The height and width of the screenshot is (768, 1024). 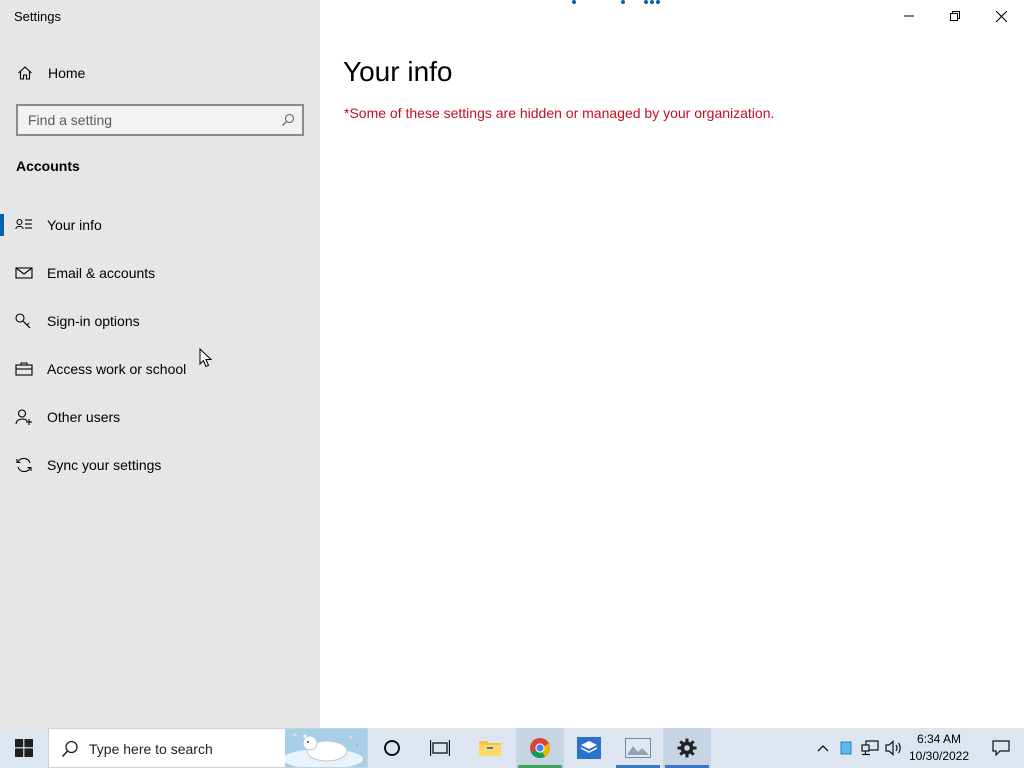 What do you see at coordinates (101, 273) in the screenshot?
I see `sidebar-item-label: Email & accounts` at bounding box center [101, 273].